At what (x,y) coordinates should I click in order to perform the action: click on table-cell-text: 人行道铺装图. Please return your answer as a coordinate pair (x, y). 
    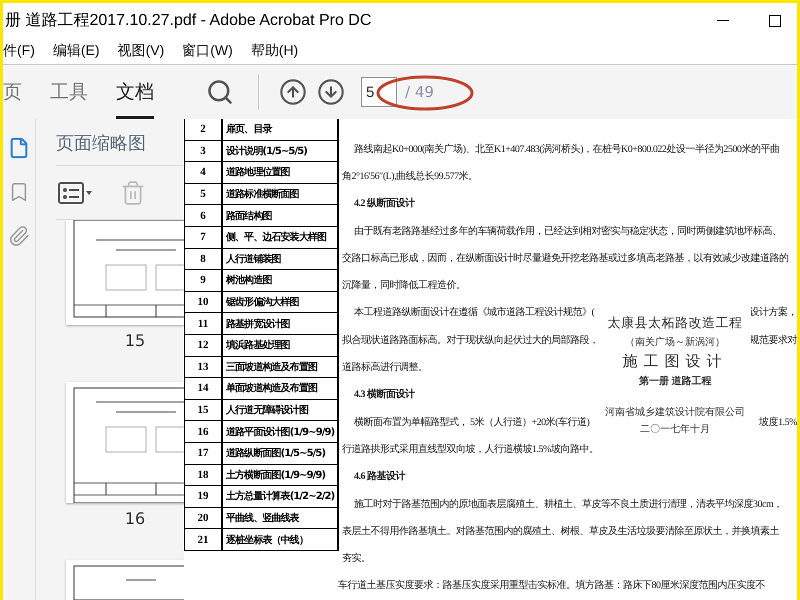
    Looking at the image, I should click on (253, 259).